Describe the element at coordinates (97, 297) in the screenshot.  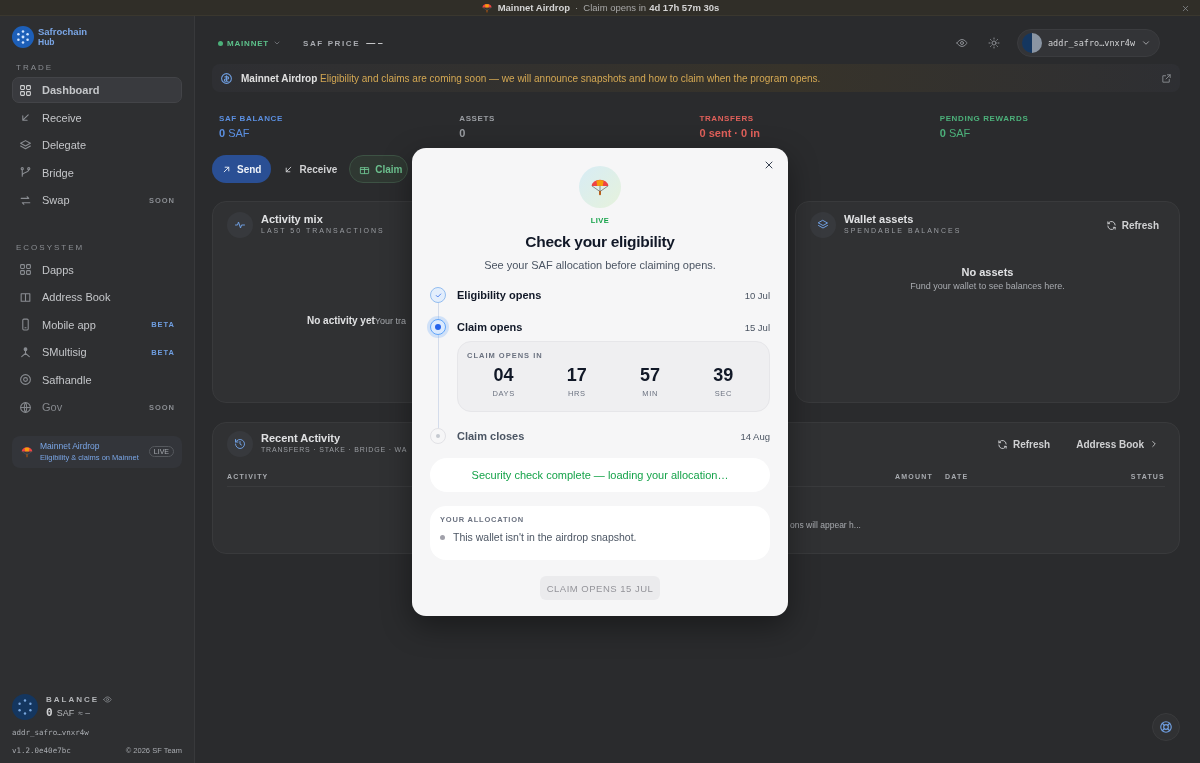
I see `sidebar-item: Address Book` at that location.